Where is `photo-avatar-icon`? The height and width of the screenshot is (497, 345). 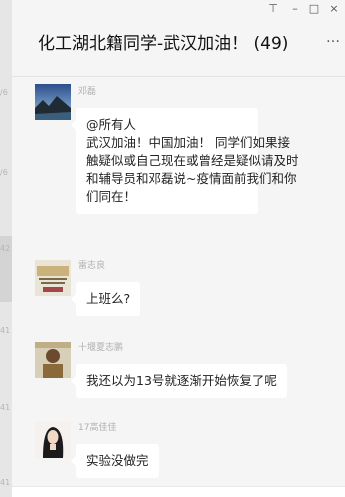 photo-avatar-icon is located at coordinates (53, 360).